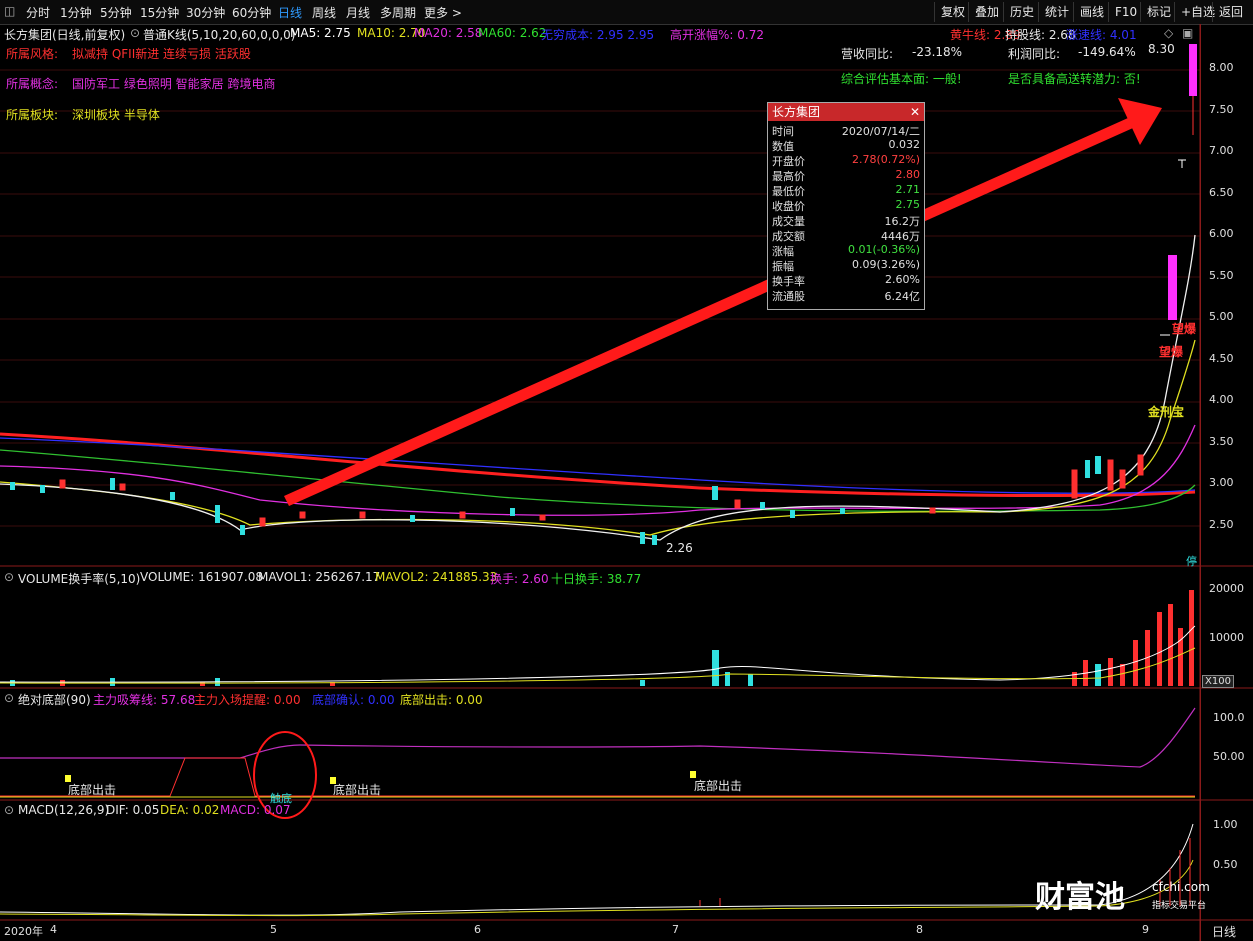 This screenshot has height=941, width=1253. I want to click on price-axis-label: 6.00, so click(1221, 233).